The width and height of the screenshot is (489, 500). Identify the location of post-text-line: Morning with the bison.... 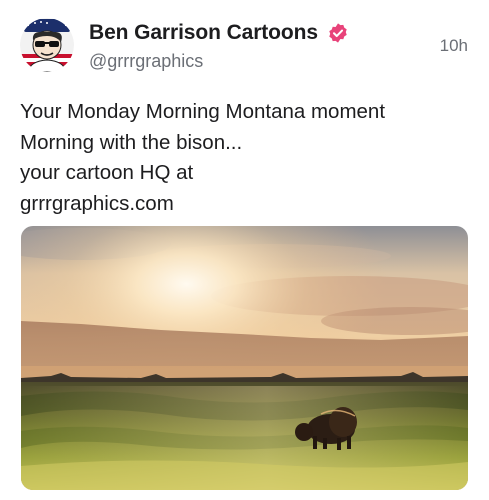
(131, 142).